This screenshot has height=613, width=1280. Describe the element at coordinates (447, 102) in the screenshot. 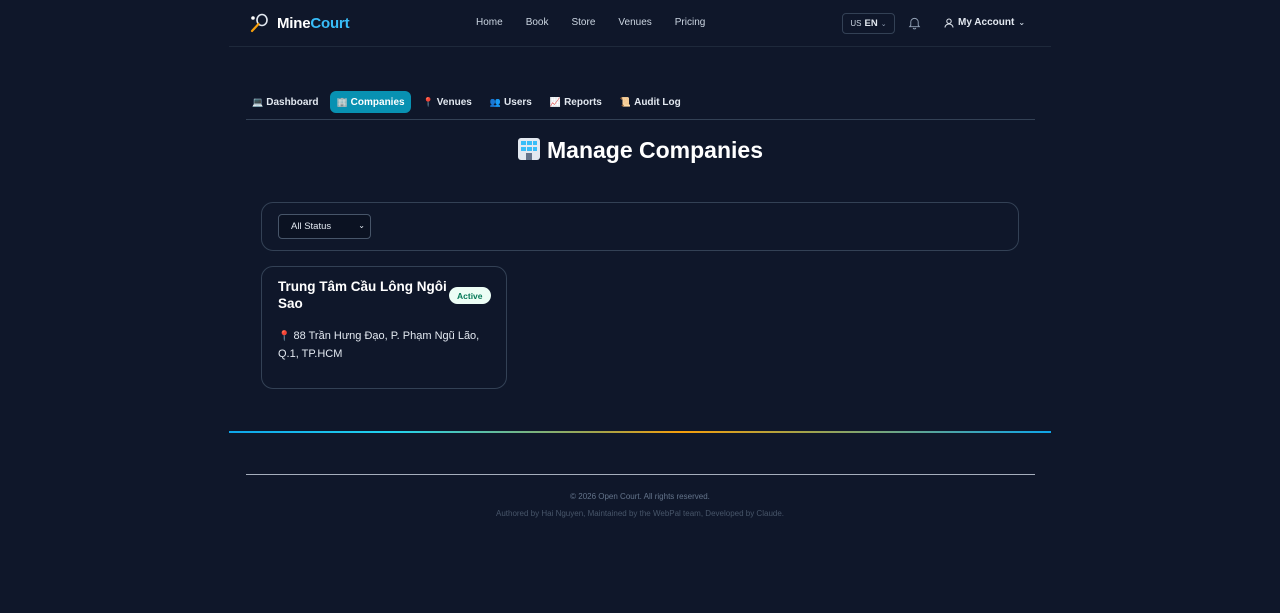

I see `tab-venues: 📍 Venues` at that location.